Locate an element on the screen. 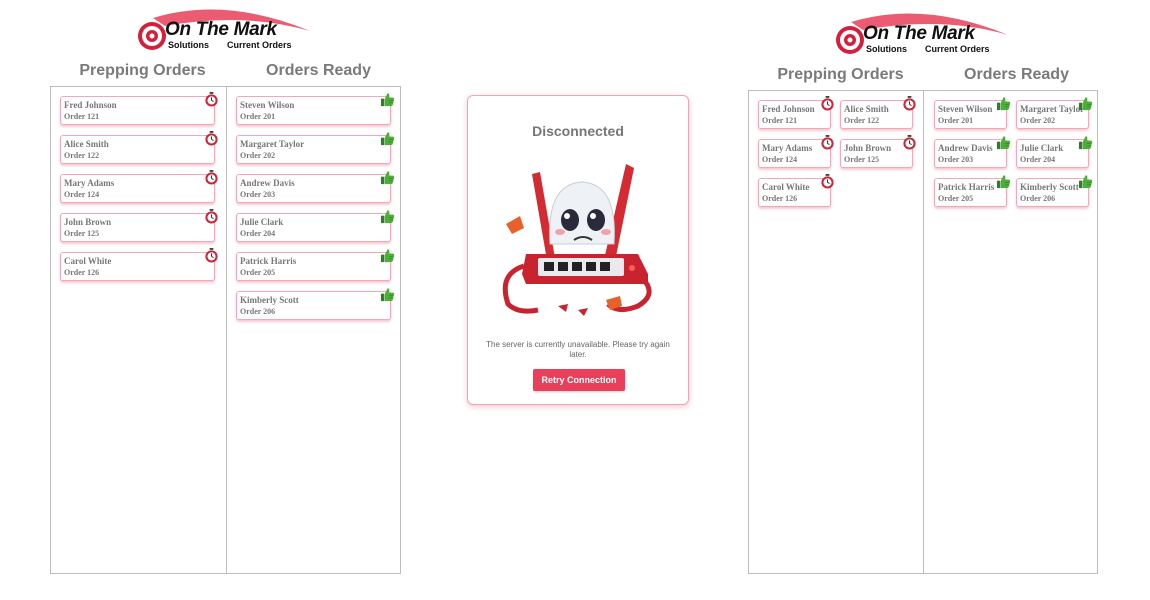 The image size is (1150, 600). order-number: Order 206 is located at coordinates (1038, 198).